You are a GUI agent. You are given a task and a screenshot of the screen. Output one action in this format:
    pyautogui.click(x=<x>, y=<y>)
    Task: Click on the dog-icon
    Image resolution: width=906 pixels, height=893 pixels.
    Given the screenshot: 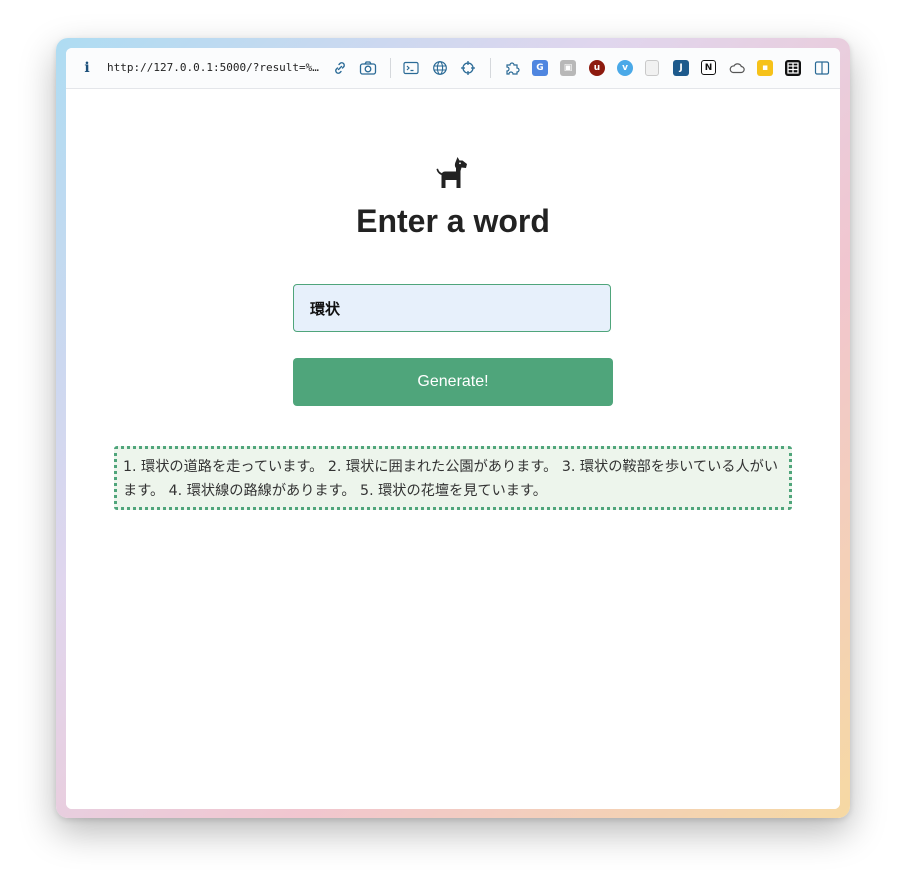 What is the action you would take?
    pyautogui.click(x=452, y=173)
    